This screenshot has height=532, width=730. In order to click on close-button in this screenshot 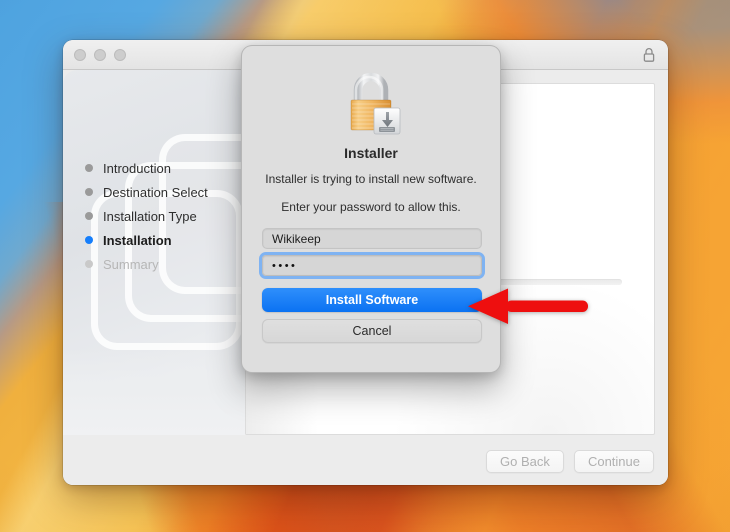, I will do `click(80, 55)`.